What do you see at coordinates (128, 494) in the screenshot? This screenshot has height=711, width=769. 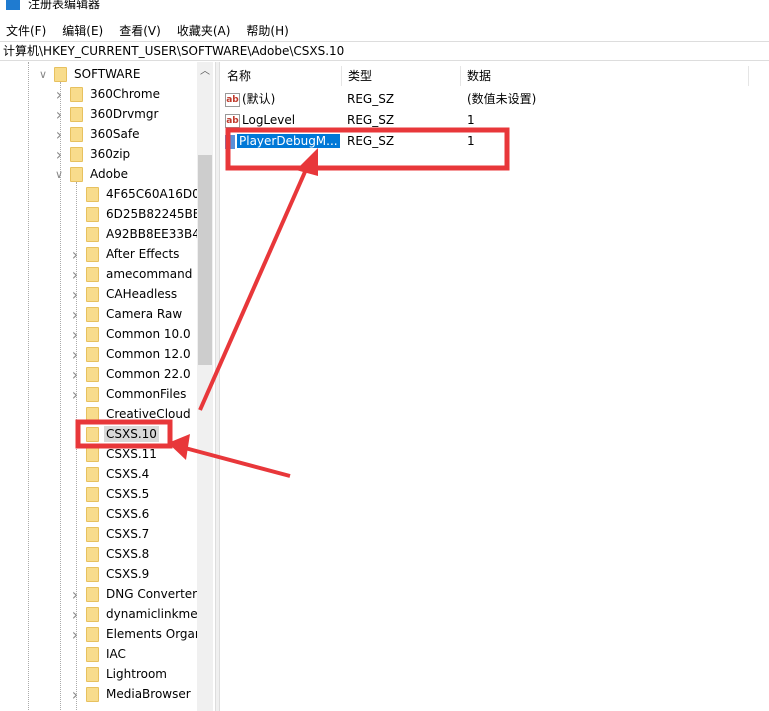 I see `tree-item-label: CSXS.5` at bounding box center [128, 494].